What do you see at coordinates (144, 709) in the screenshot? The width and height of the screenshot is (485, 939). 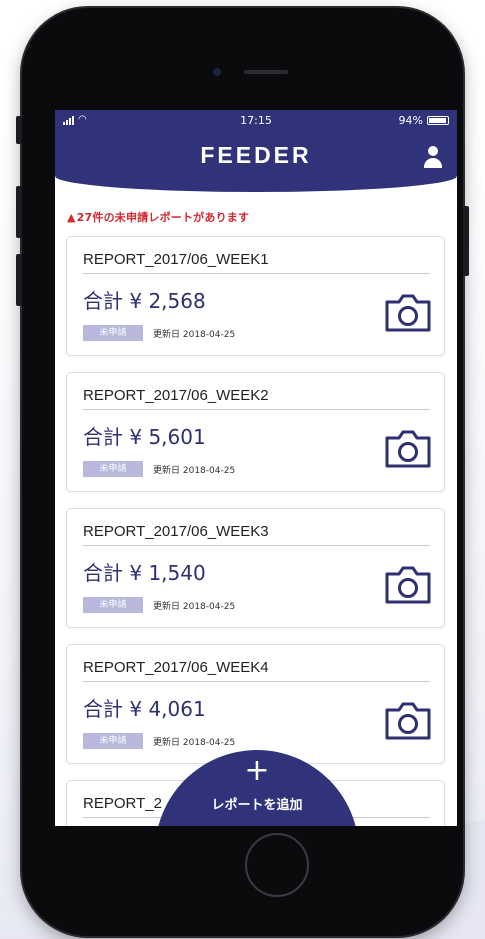 I see `report-total: 合計 ¥ 4,061` at bounding box center [144, 709].